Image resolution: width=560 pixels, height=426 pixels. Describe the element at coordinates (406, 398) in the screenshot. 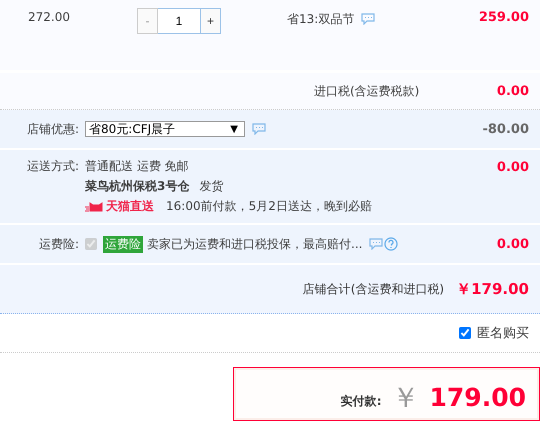

I see `currency-symbol: ￥` at that location.